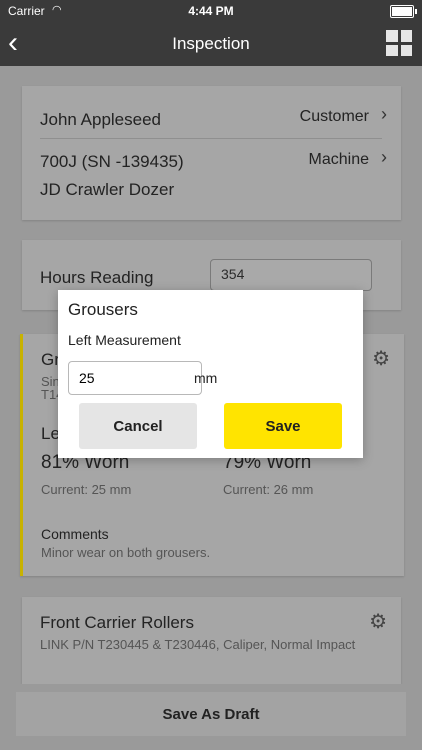 The height and width of the screenshot is (750, 422). Describe the element at coordinates (268, 489) in the screenshot. I see `right-current: Current: 26 mm` at that location.